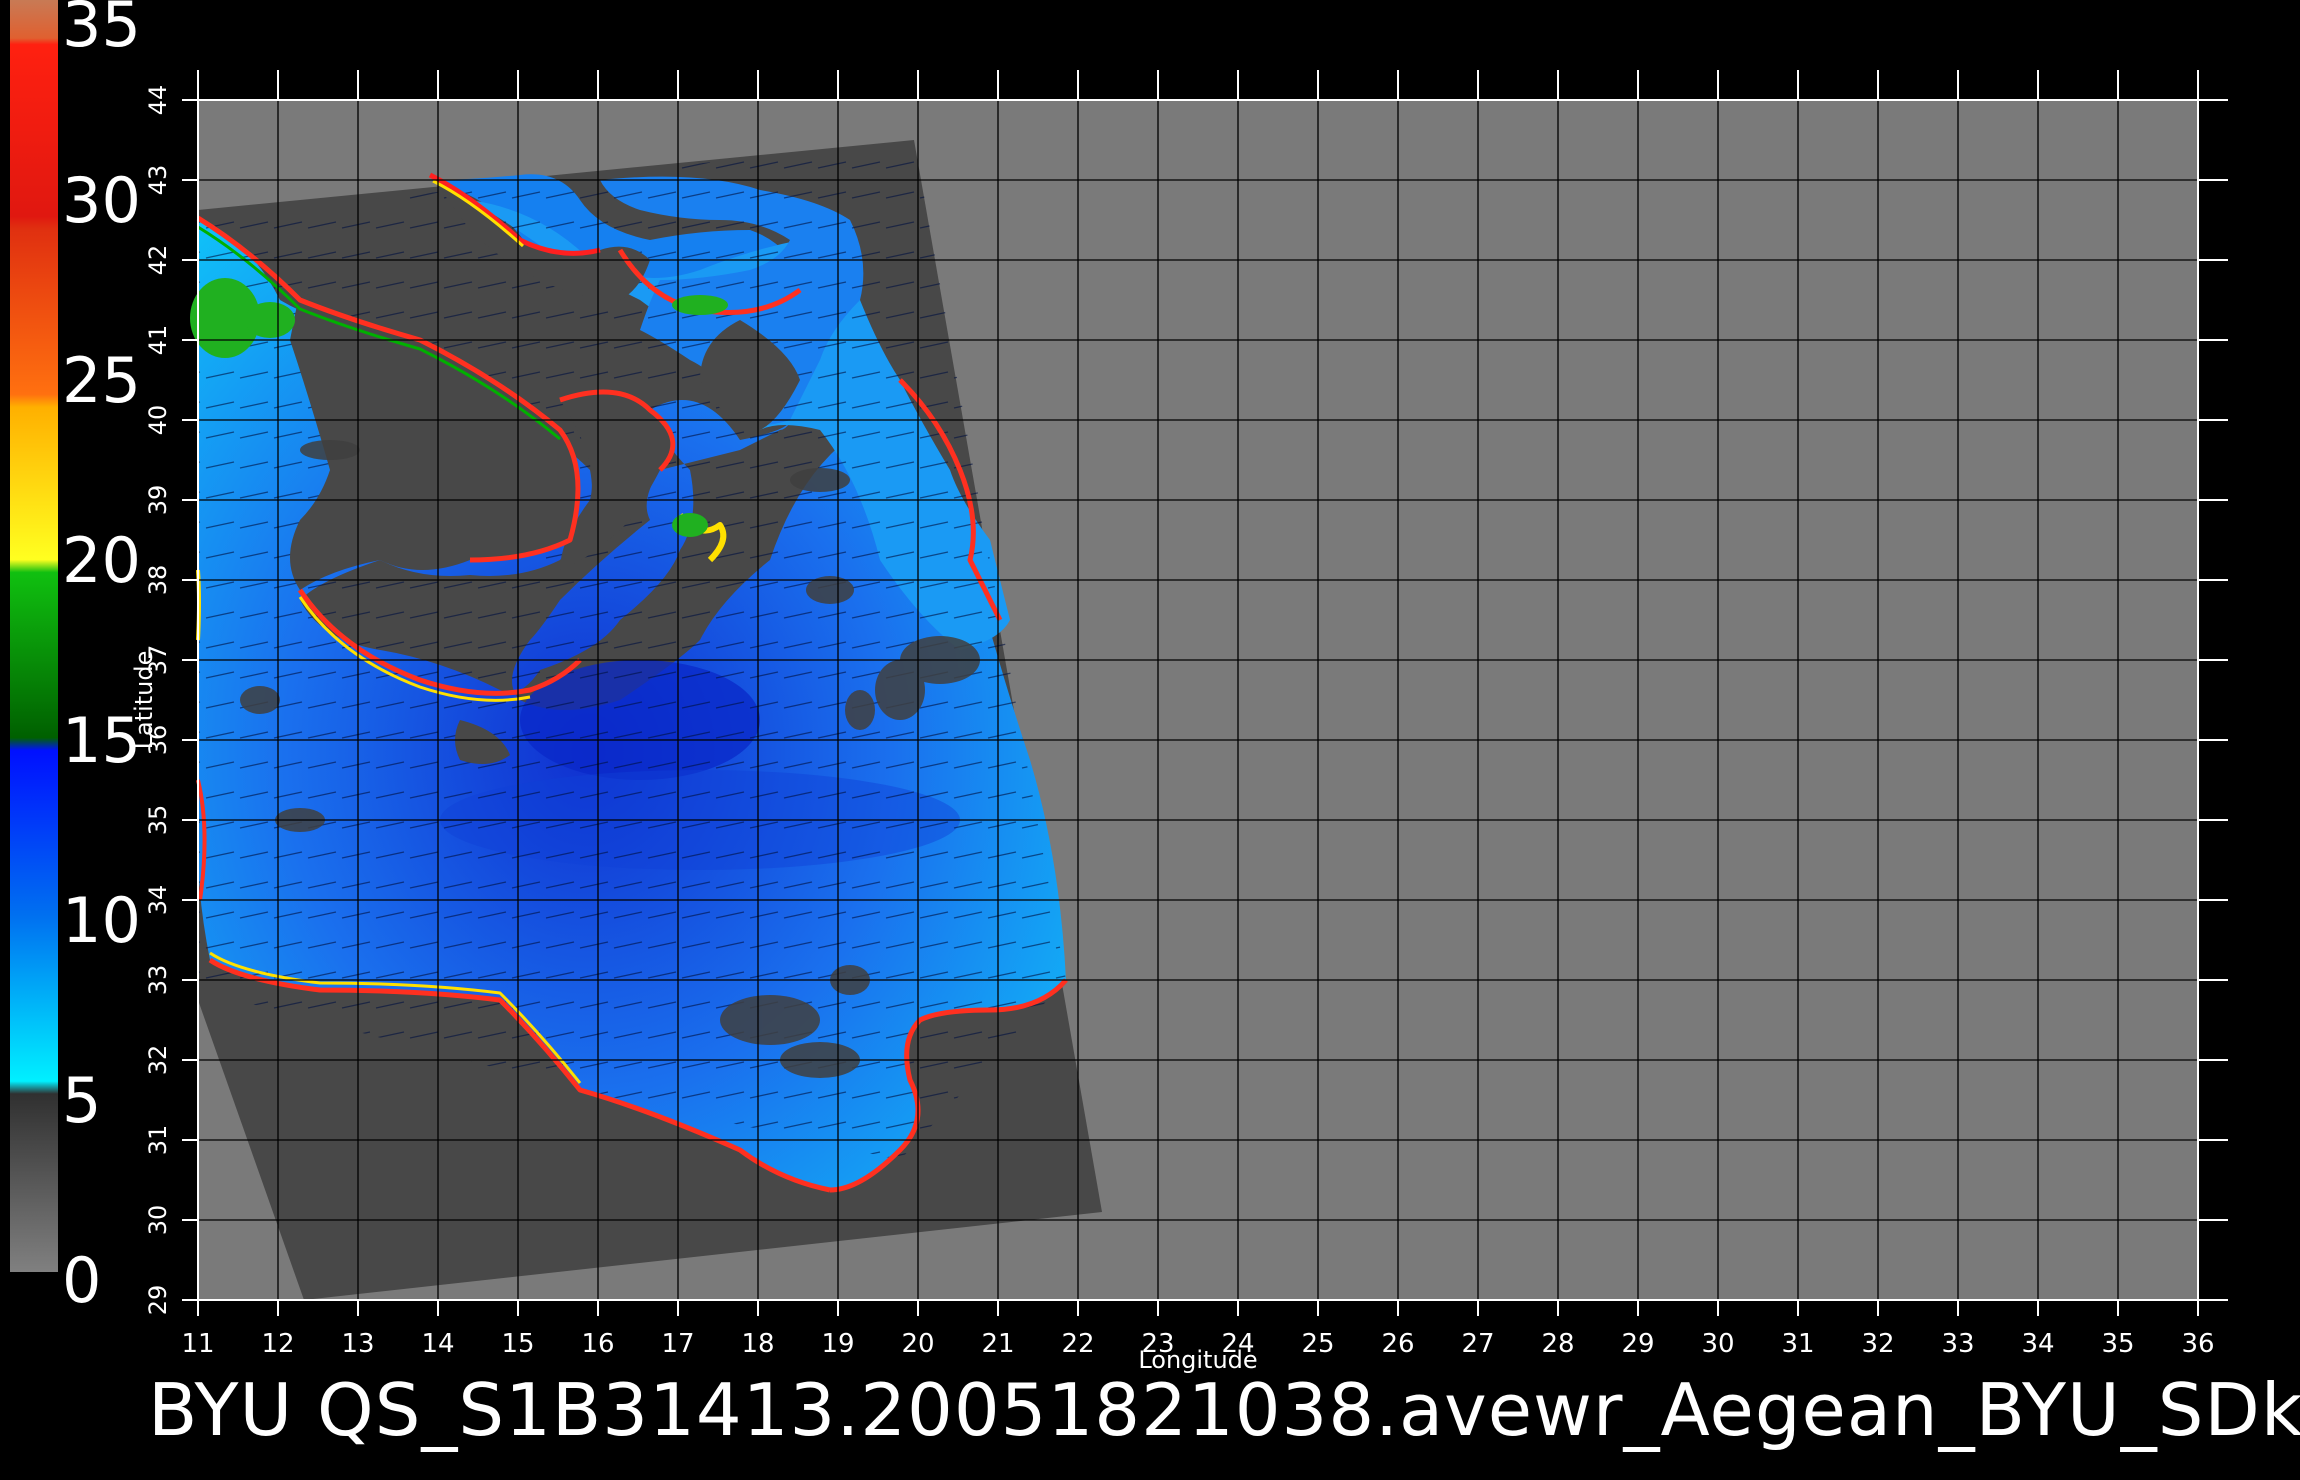  Describe the element at coordinates (1957, 1344) in the screenshot. I see `lon-tick-label: 33` at that location.